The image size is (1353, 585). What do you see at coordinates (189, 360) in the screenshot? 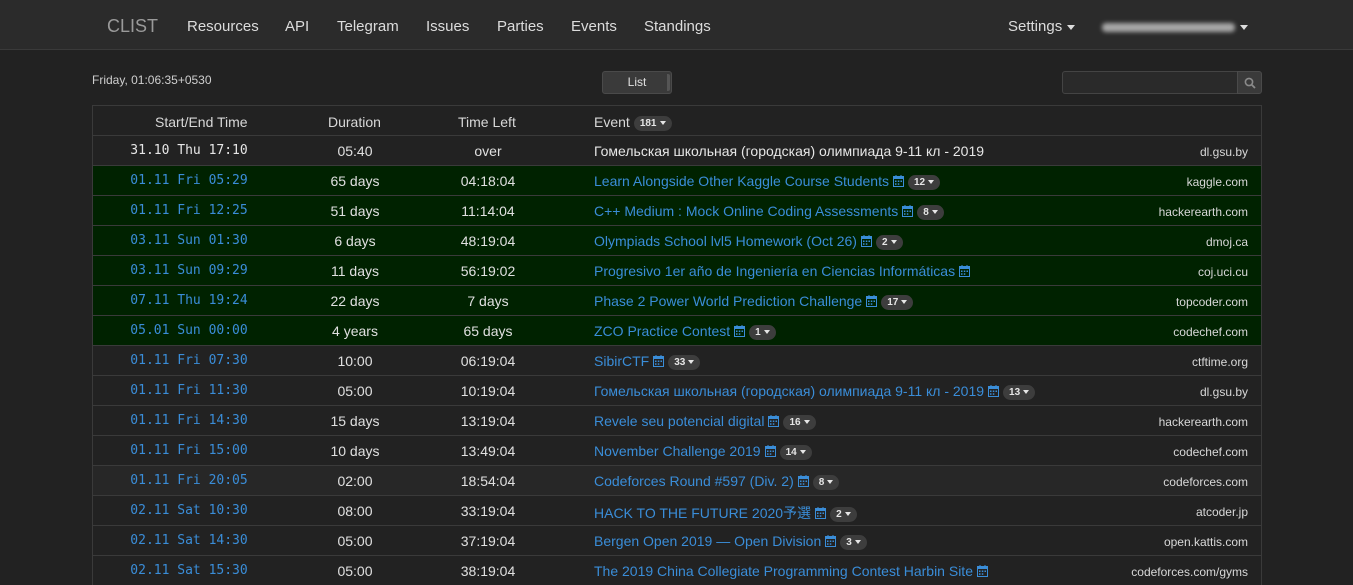
I see `start-time: 01.11 Fri 07:30` at bounding box center [189, 360].